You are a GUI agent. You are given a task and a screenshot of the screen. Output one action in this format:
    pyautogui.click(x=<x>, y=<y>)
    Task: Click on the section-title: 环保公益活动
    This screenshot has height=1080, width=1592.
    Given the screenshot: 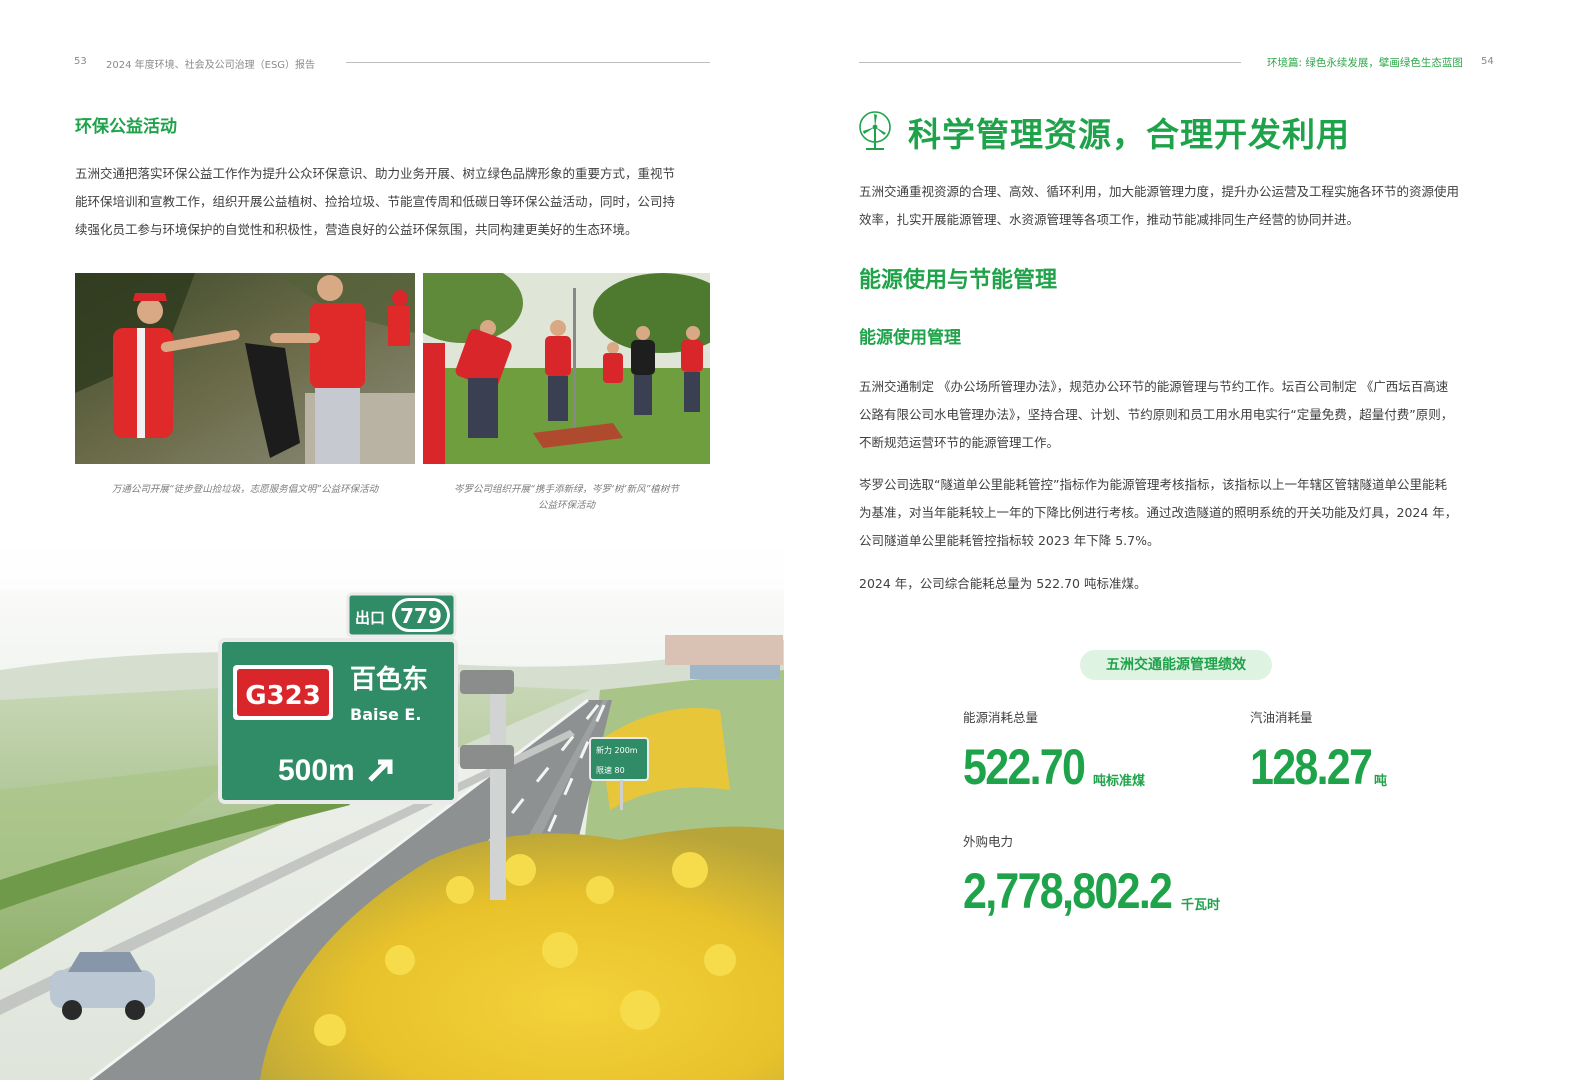 What is the action you would take?
    pyautogui.click(x=126, y=127)
    